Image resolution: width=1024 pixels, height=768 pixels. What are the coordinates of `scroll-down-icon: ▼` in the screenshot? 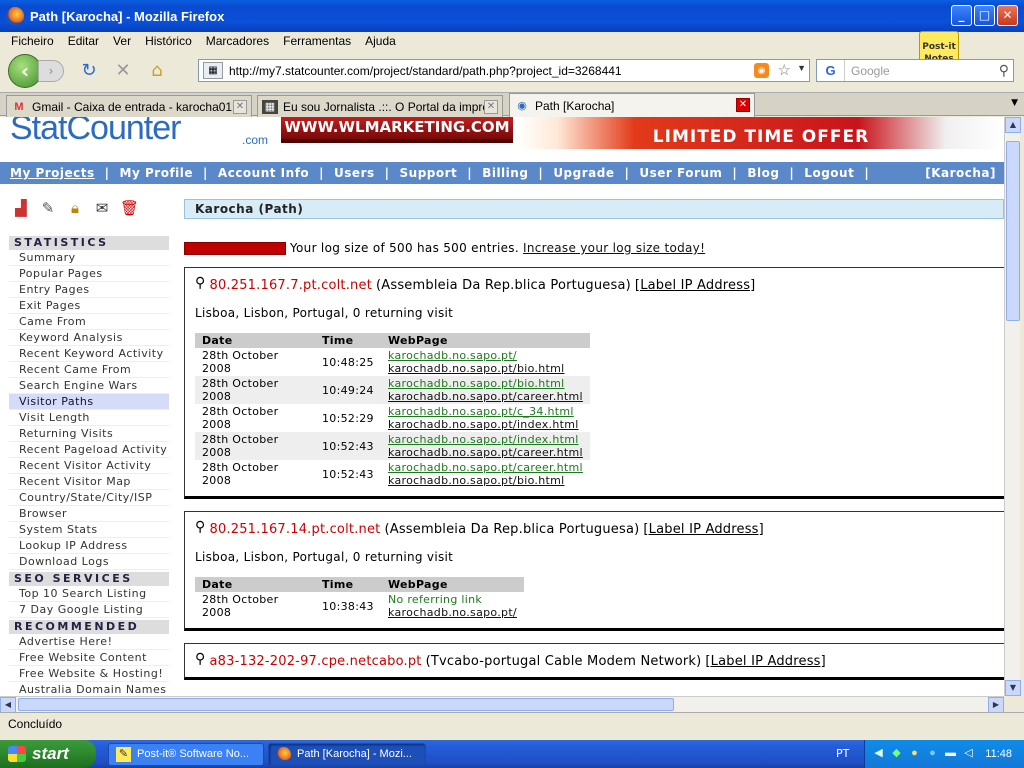 It's located at (1013, 688).